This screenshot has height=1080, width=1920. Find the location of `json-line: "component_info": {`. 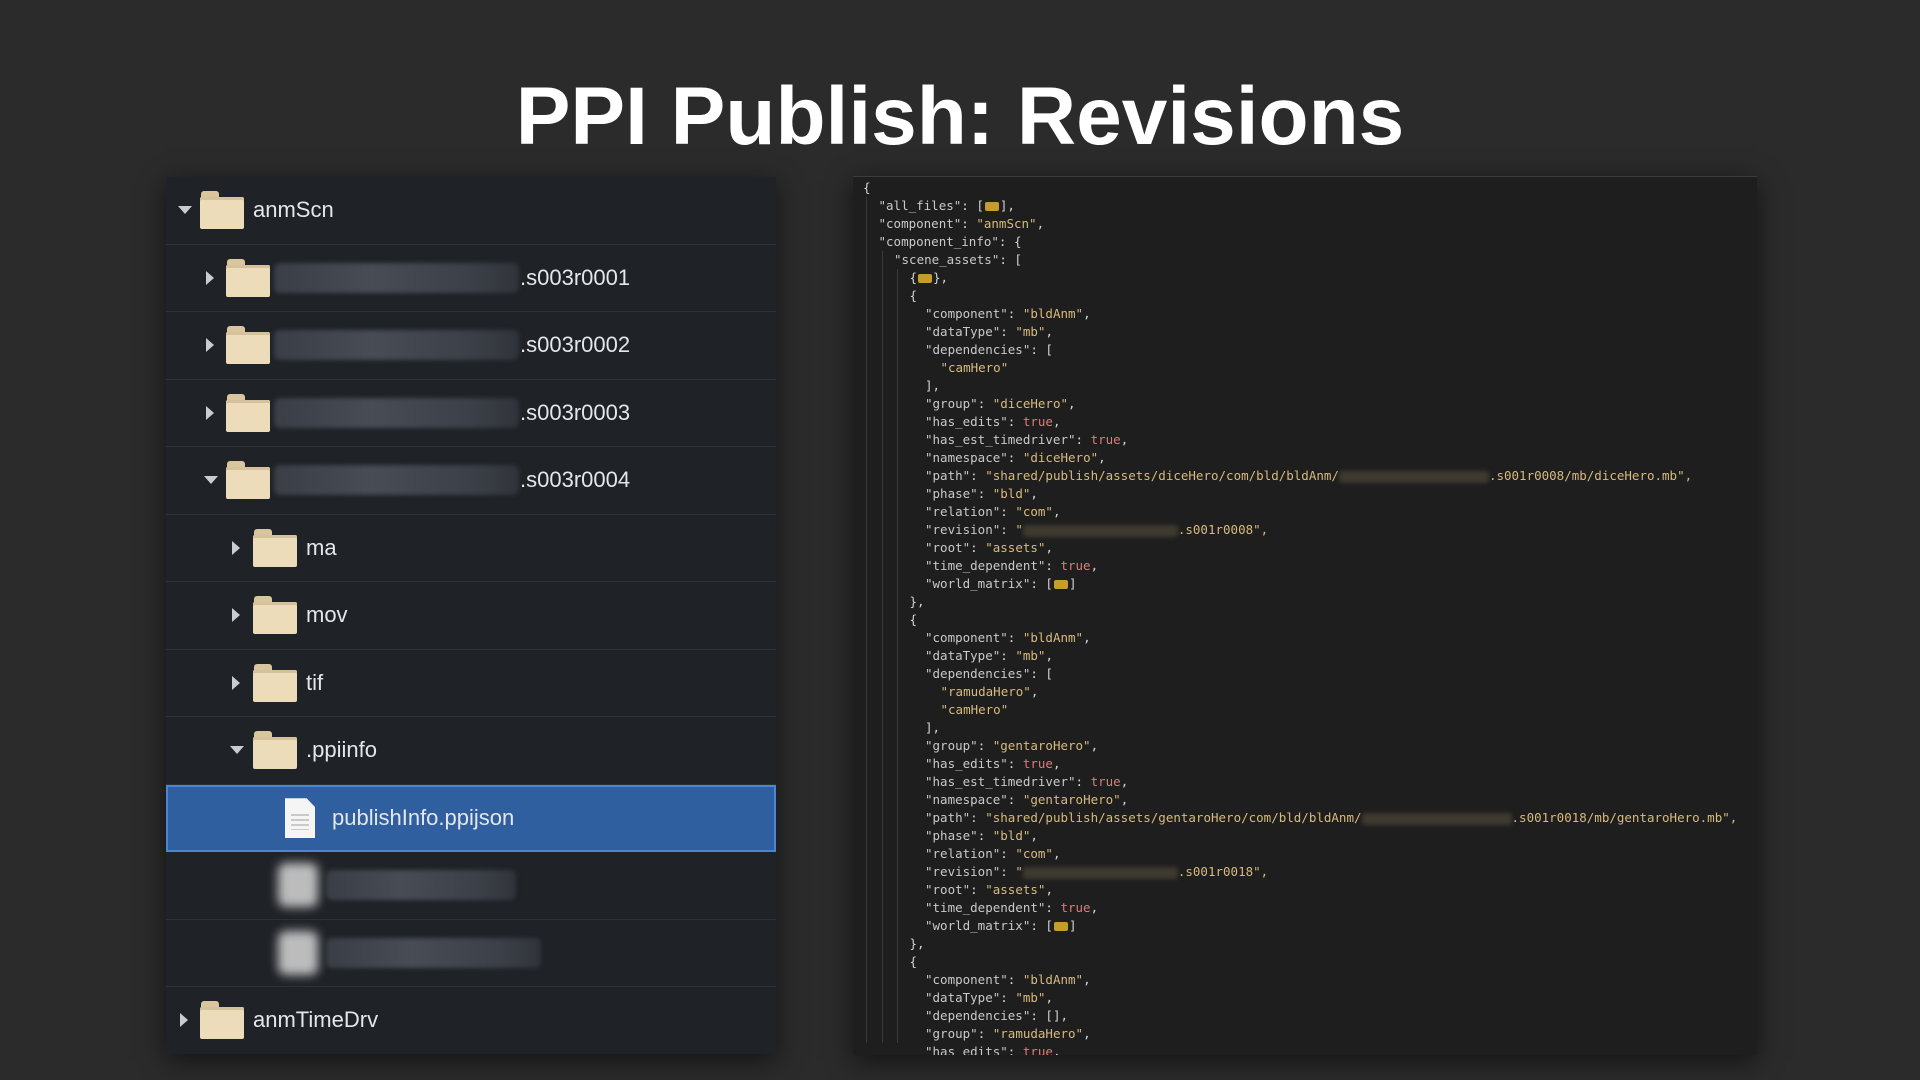

json-line: "component_info": { is located at coordinates (950, 241).